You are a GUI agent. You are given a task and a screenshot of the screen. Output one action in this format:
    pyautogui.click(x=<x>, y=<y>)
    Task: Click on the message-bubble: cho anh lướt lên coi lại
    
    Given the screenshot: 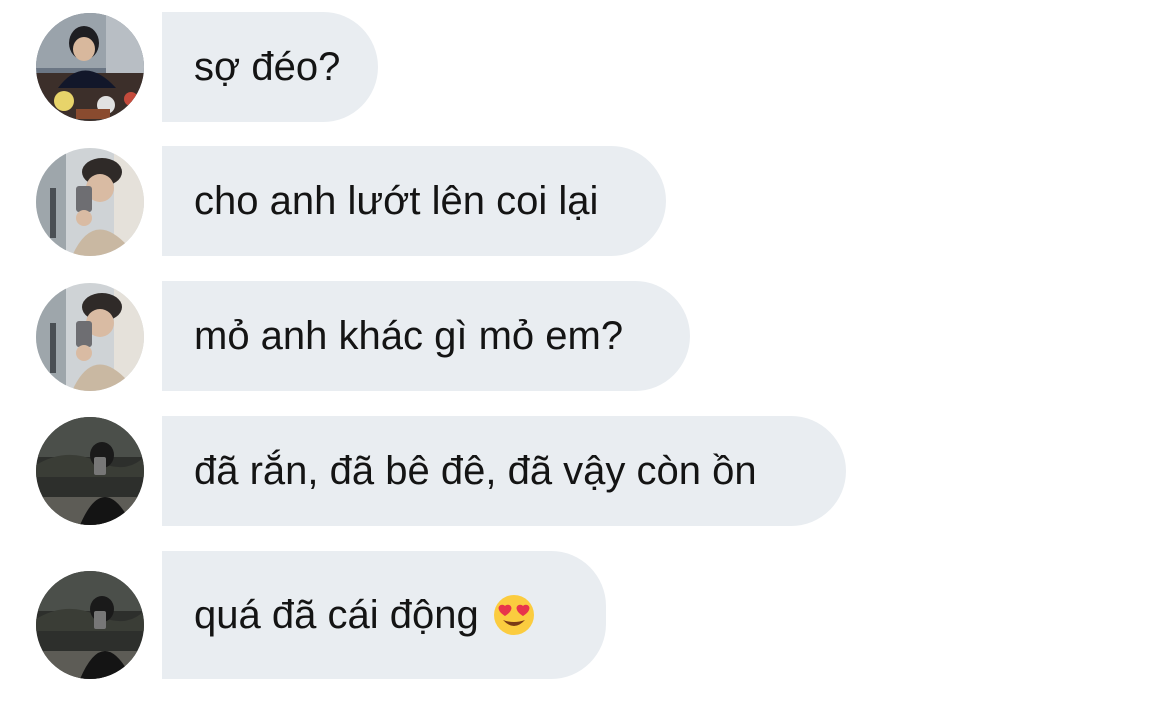 What is the action you would take?
    pyautogui.click(x=414, y=201)
    